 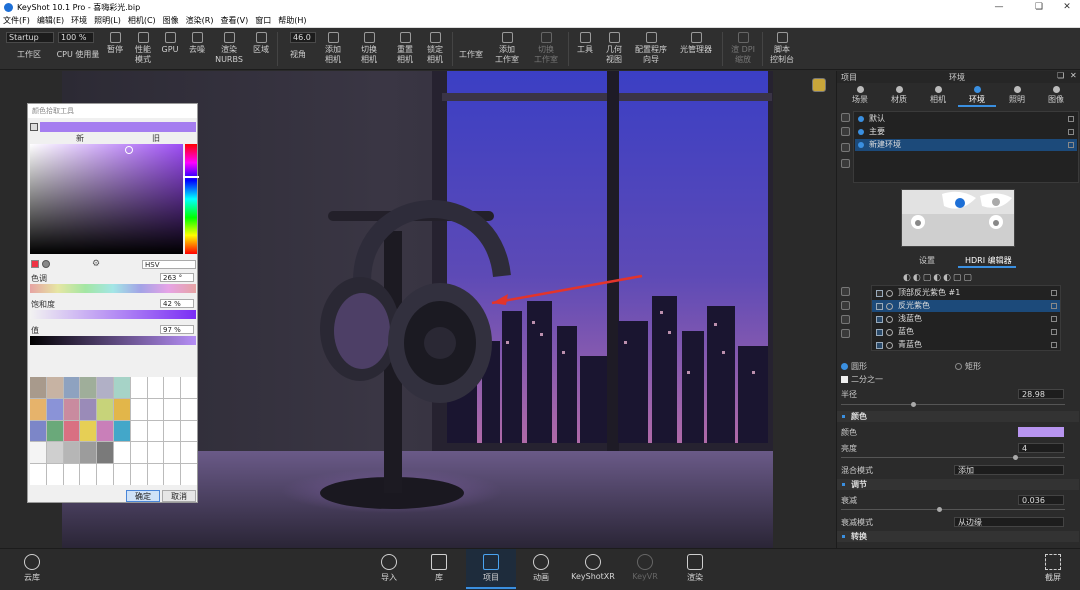 What do you see at coordinates (614, 49) in the screenshot?
I see `geometry-view-button: 几何 视图` at bounding box center [614, 49].